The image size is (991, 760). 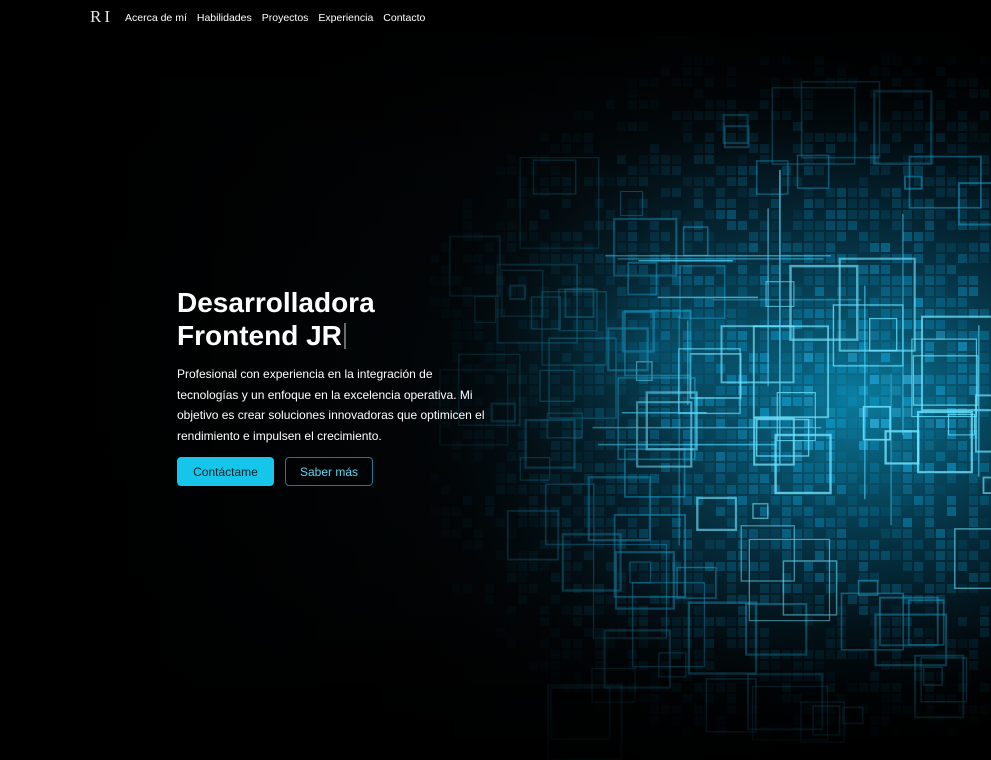 What do you see at coordinates (404, 18) in the screenshot?
I see `nav-link-contact: Contacto` at bounding box center [404, 18].